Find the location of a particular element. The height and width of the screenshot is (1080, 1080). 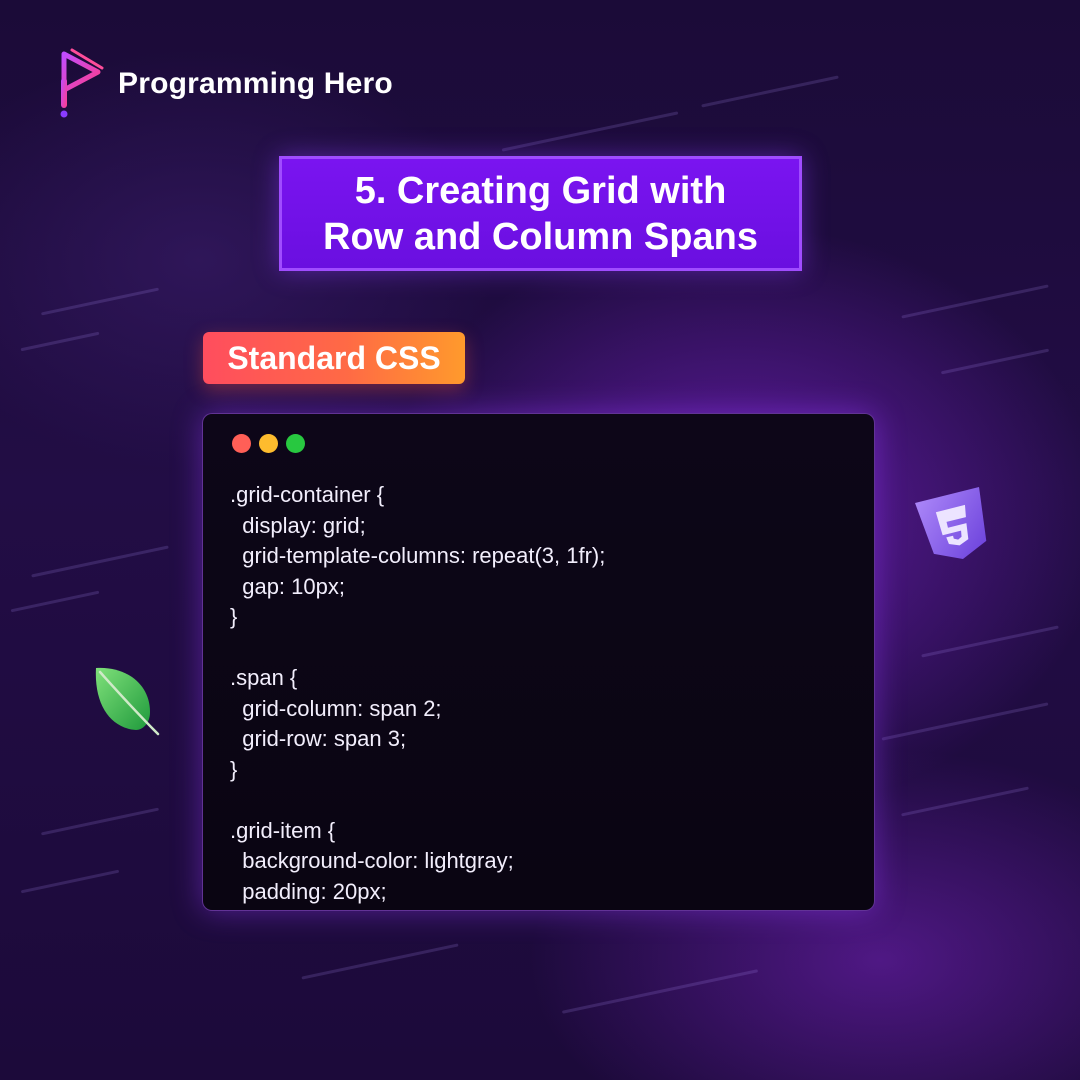

standard-css-badge: Standard CSS is located at coordinates (334, 358).